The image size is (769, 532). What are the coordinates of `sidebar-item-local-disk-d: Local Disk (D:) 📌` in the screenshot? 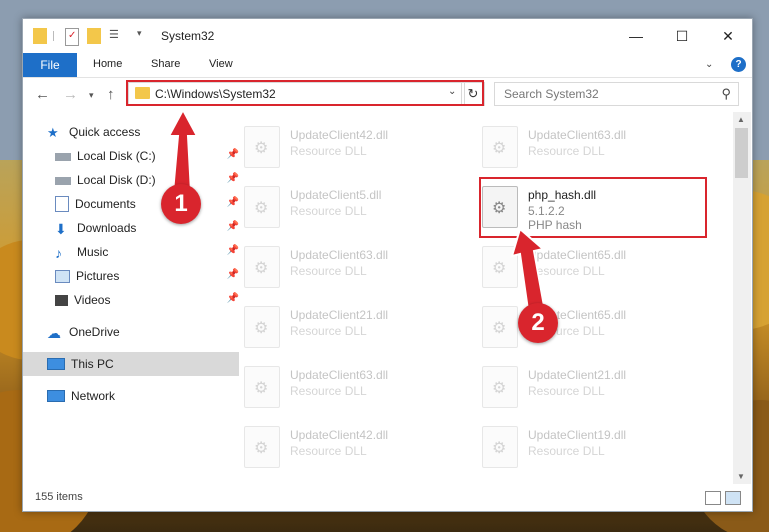 It's located at (135, 180).